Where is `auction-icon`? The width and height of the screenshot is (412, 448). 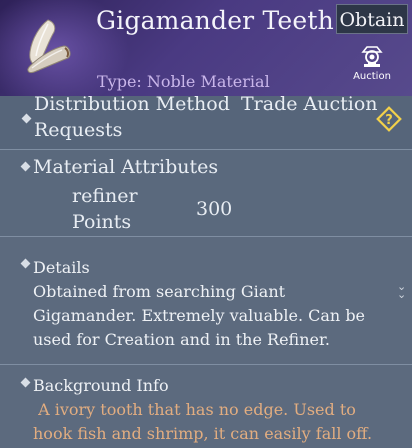
auction-icon is located at coordinates (372, 56).